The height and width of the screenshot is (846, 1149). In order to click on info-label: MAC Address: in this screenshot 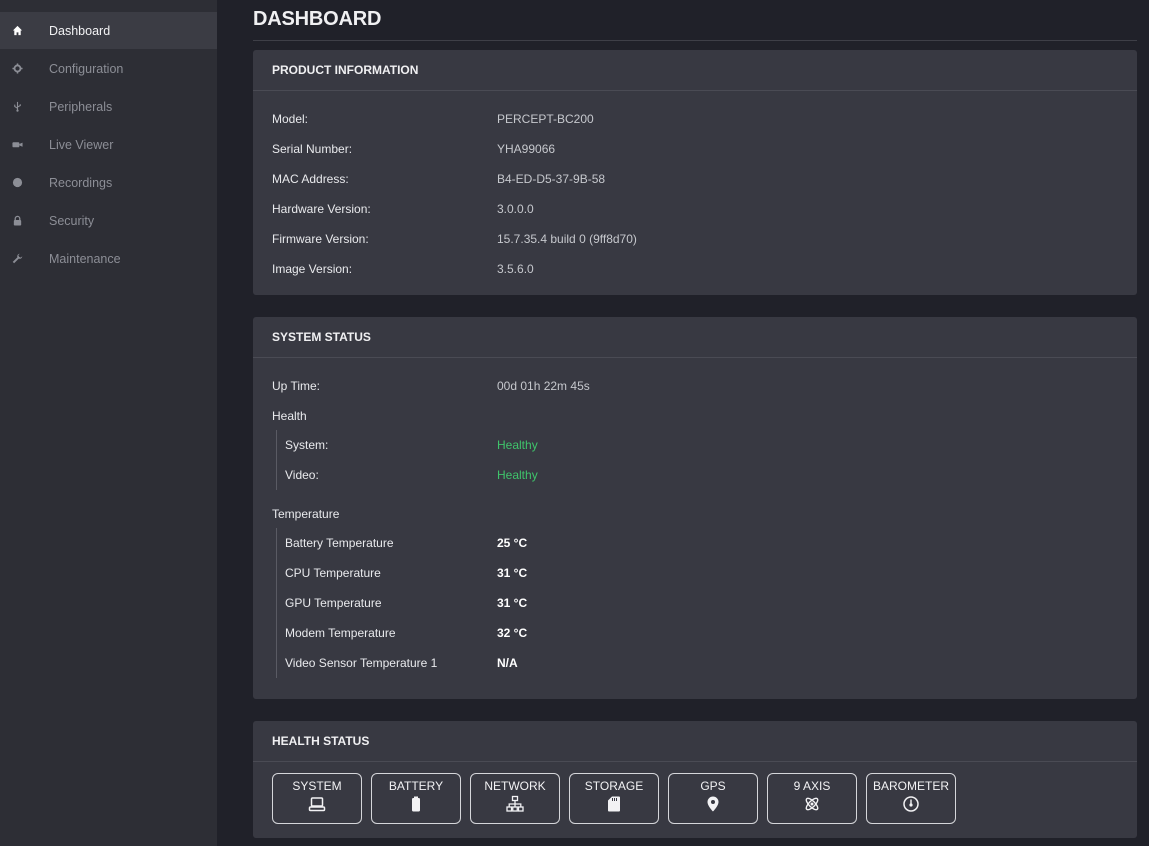, I will do `click(310, 179)`.